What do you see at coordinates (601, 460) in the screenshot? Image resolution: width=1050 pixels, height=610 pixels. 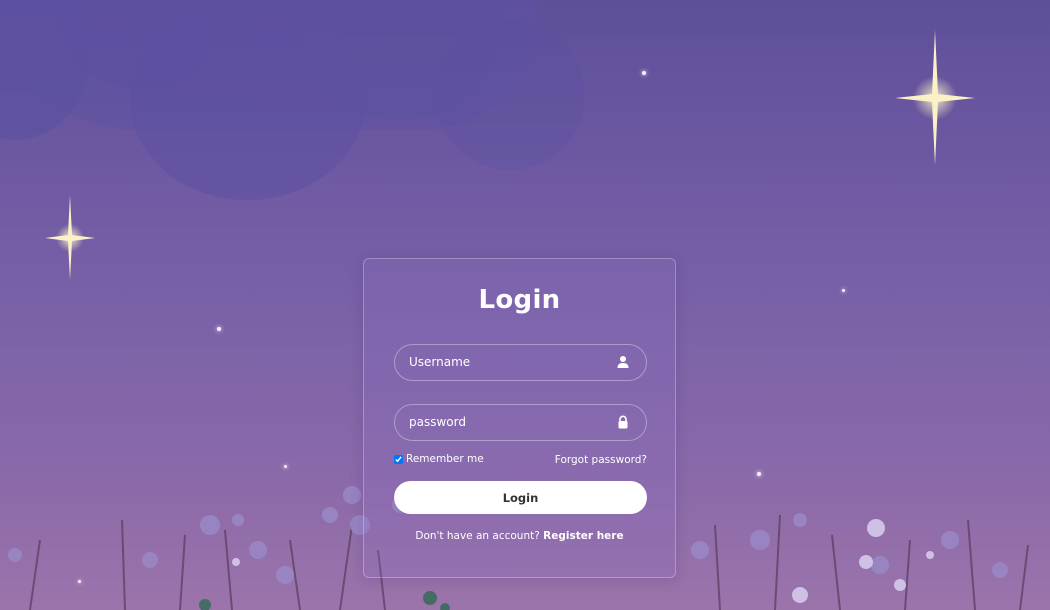 I see `forgot-password-link: Forgot password?` at bounding box center [601, 460].